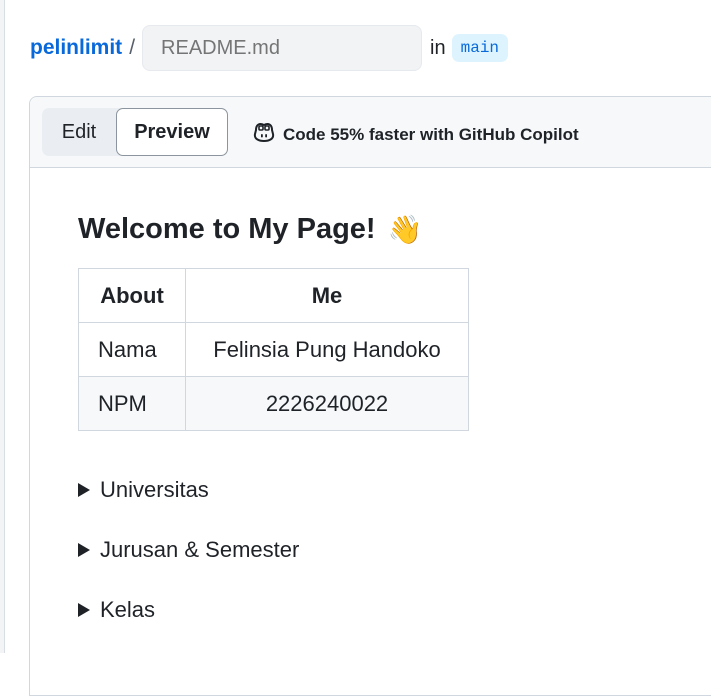 This screenshot has width=711, height=696. I want to click on page-heading: Welcome to My Page! 👋, so click(273, 229).